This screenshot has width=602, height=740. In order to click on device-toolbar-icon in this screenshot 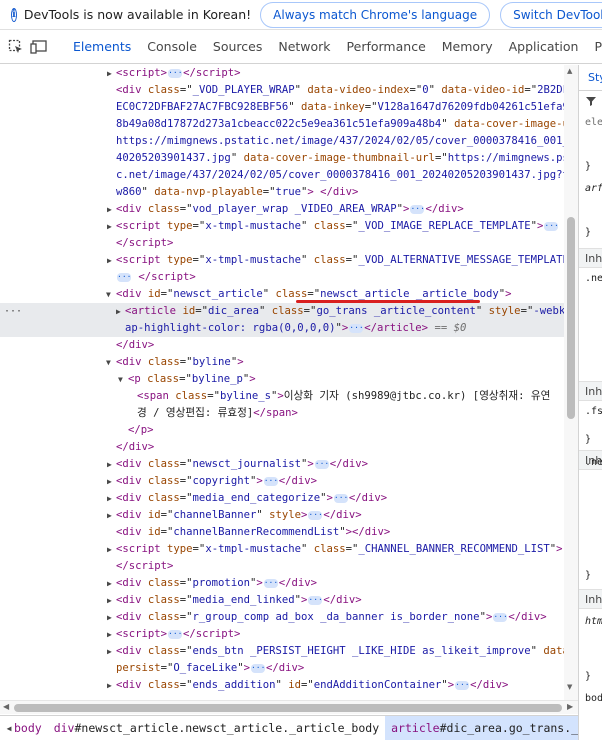, I will do `click(39, 47)`.